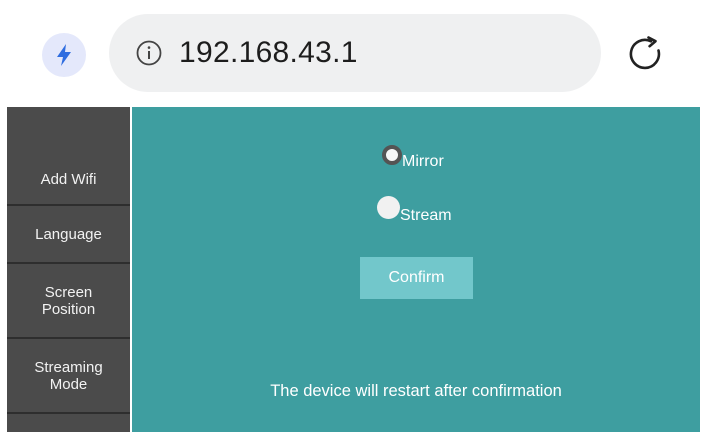  I want to click on mirror-option: Mirror, so click(413, 157).